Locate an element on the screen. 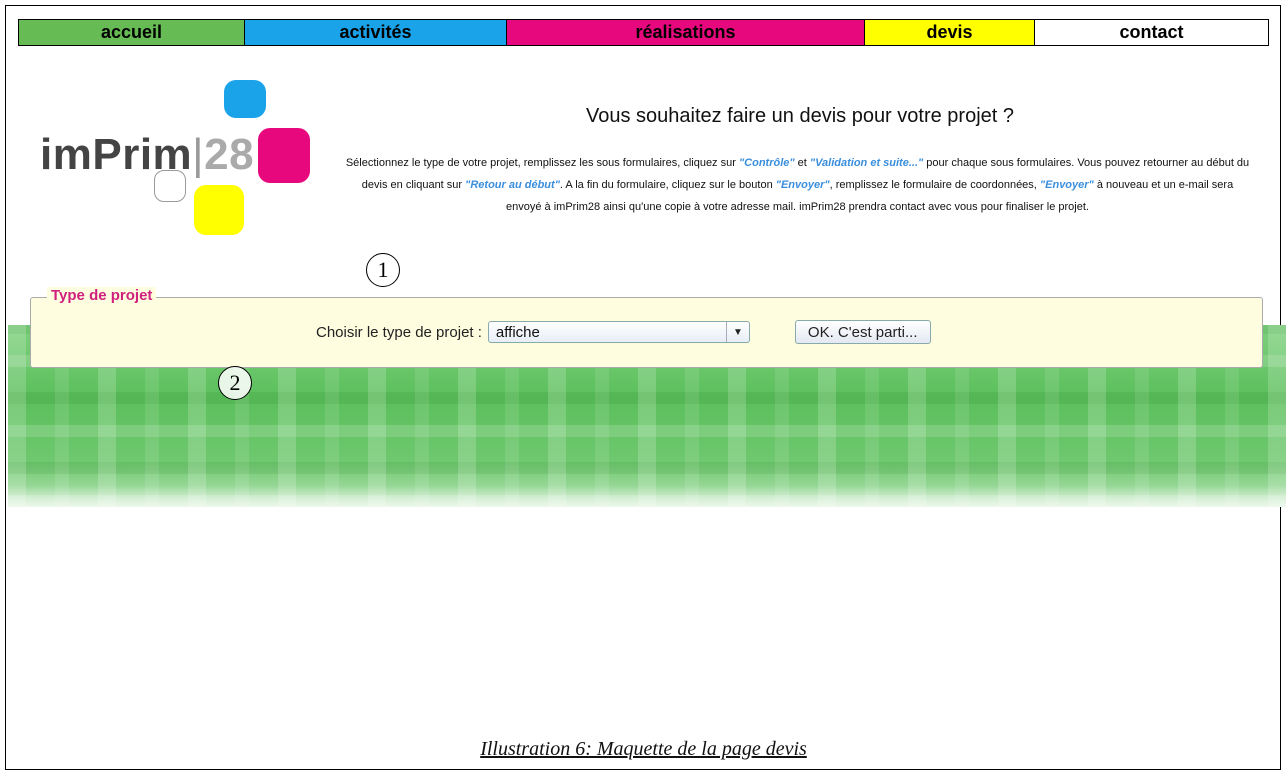  nav-item-devis: devis is located at coordinates (950, 32).